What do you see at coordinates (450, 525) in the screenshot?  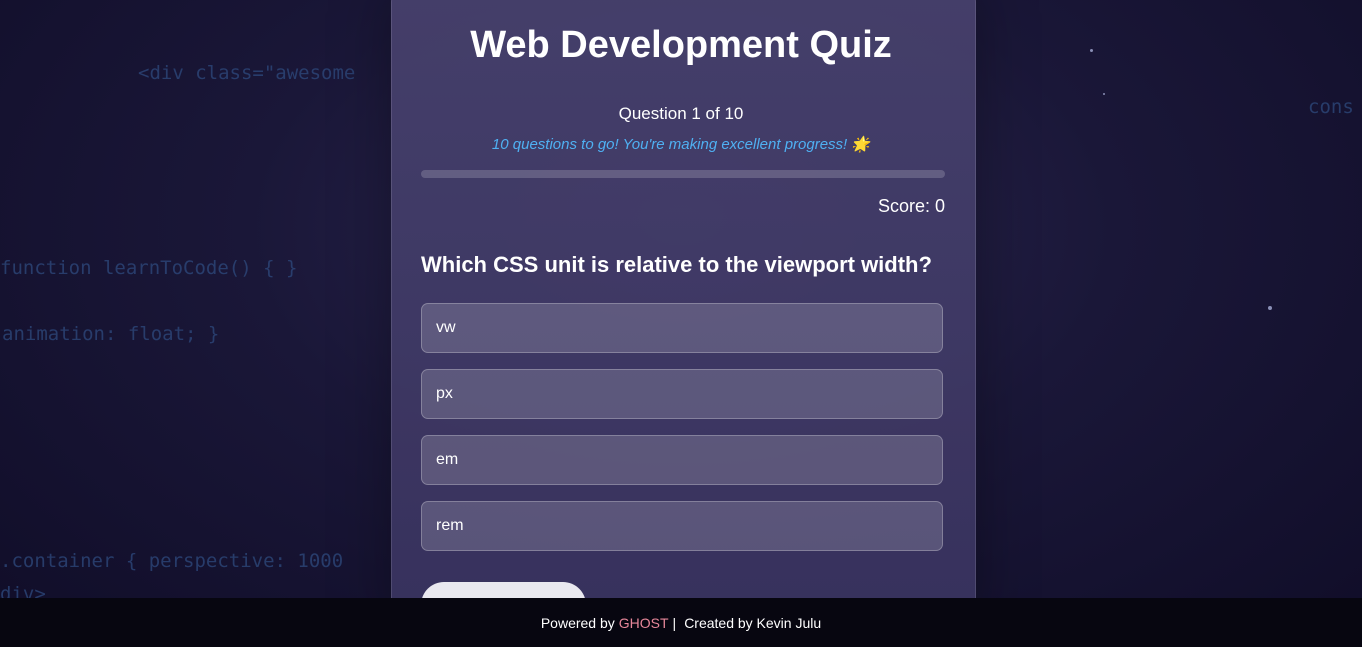 I see `answer-option-label: rem` at bounding box center [450, 525].